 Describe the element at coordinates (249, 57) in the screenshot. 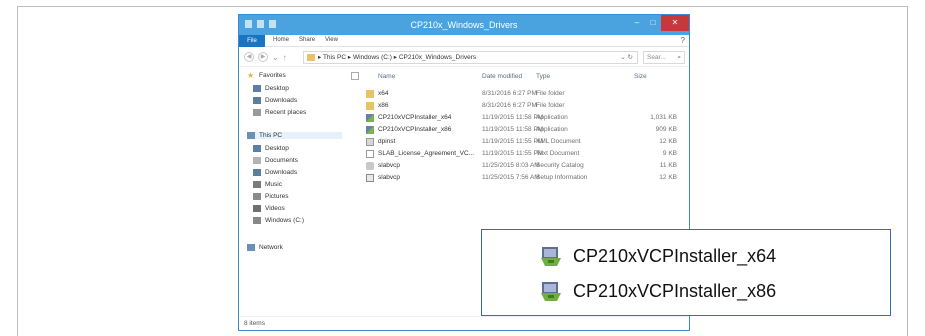

I see `back-button: ◀` at that location.